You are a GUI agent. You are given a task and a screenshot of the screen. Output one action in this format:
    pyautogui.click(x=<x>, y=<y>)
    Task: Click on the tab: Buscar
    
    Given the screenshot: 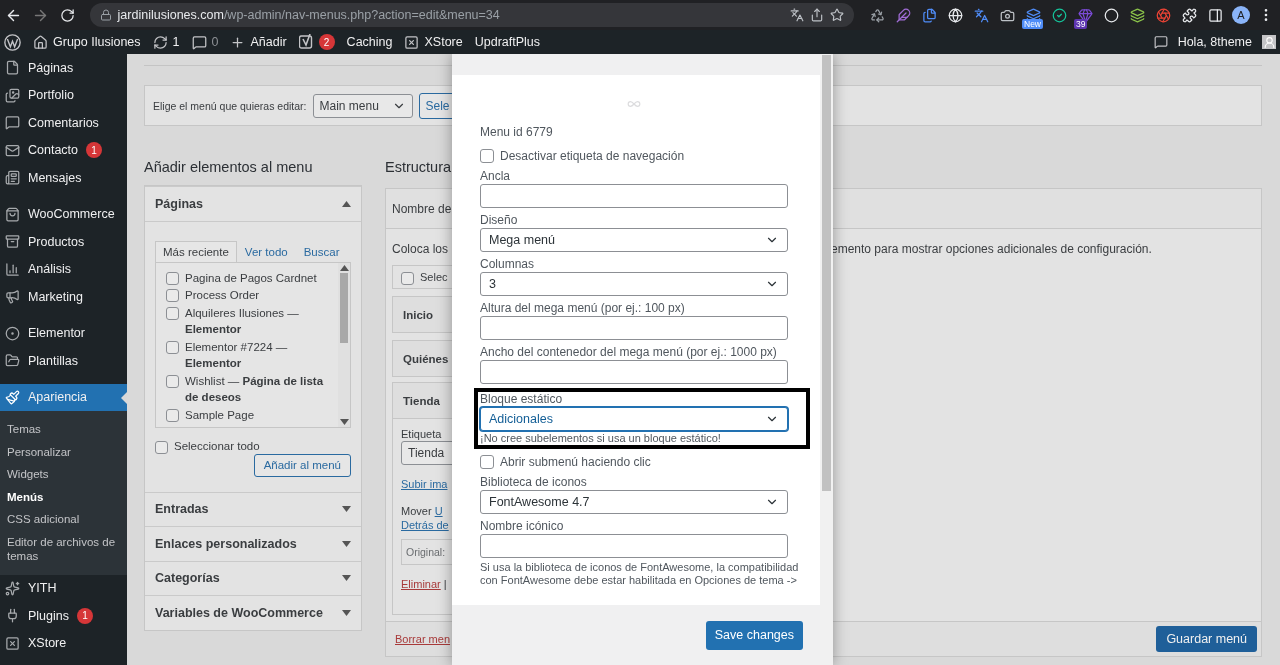 What is the action you would take?
    pyautogui.click(x=321, y=251)
    